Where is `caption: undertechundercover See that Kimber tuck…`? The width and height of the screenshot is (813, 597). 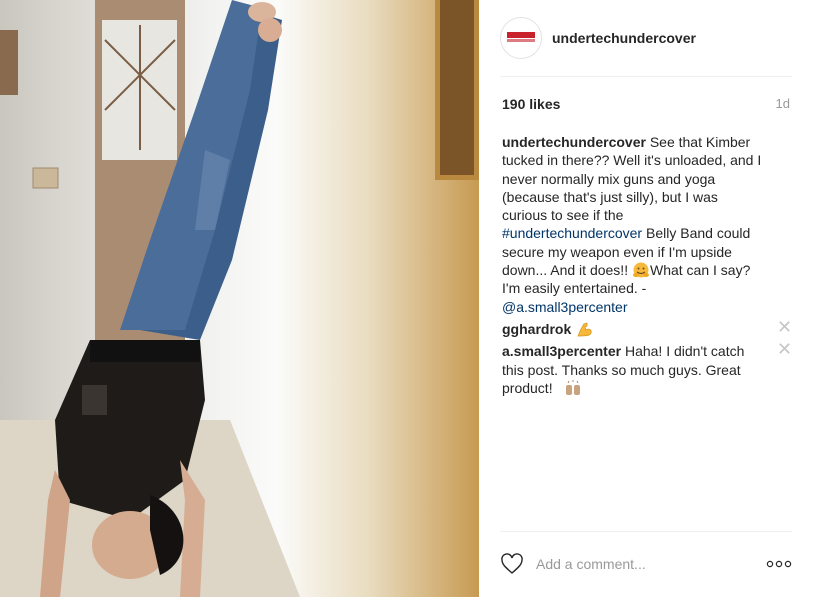
caption: undertechundercover See that Kimber tuck… is located at coordinates (646, 224).